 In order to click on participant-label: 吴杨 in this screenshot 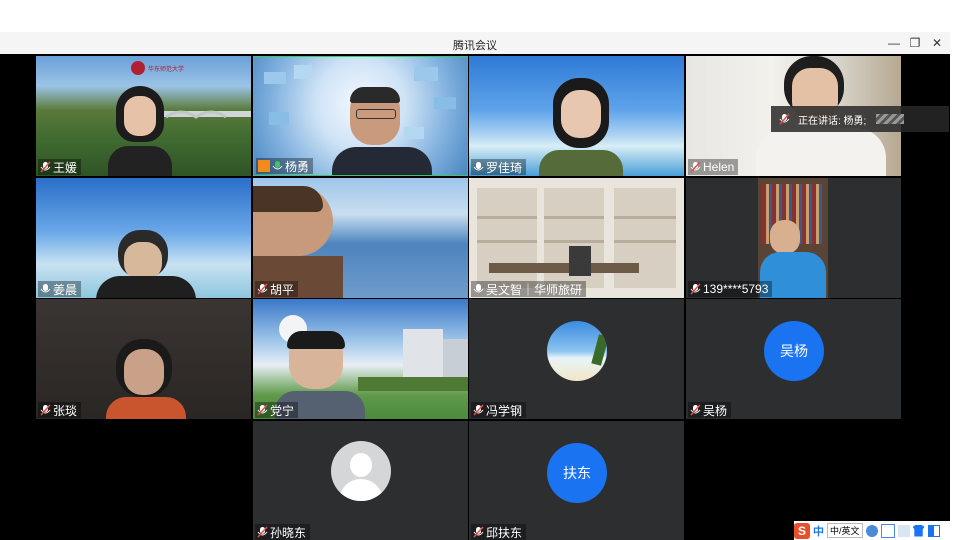, I will do `click(710, 410)`.